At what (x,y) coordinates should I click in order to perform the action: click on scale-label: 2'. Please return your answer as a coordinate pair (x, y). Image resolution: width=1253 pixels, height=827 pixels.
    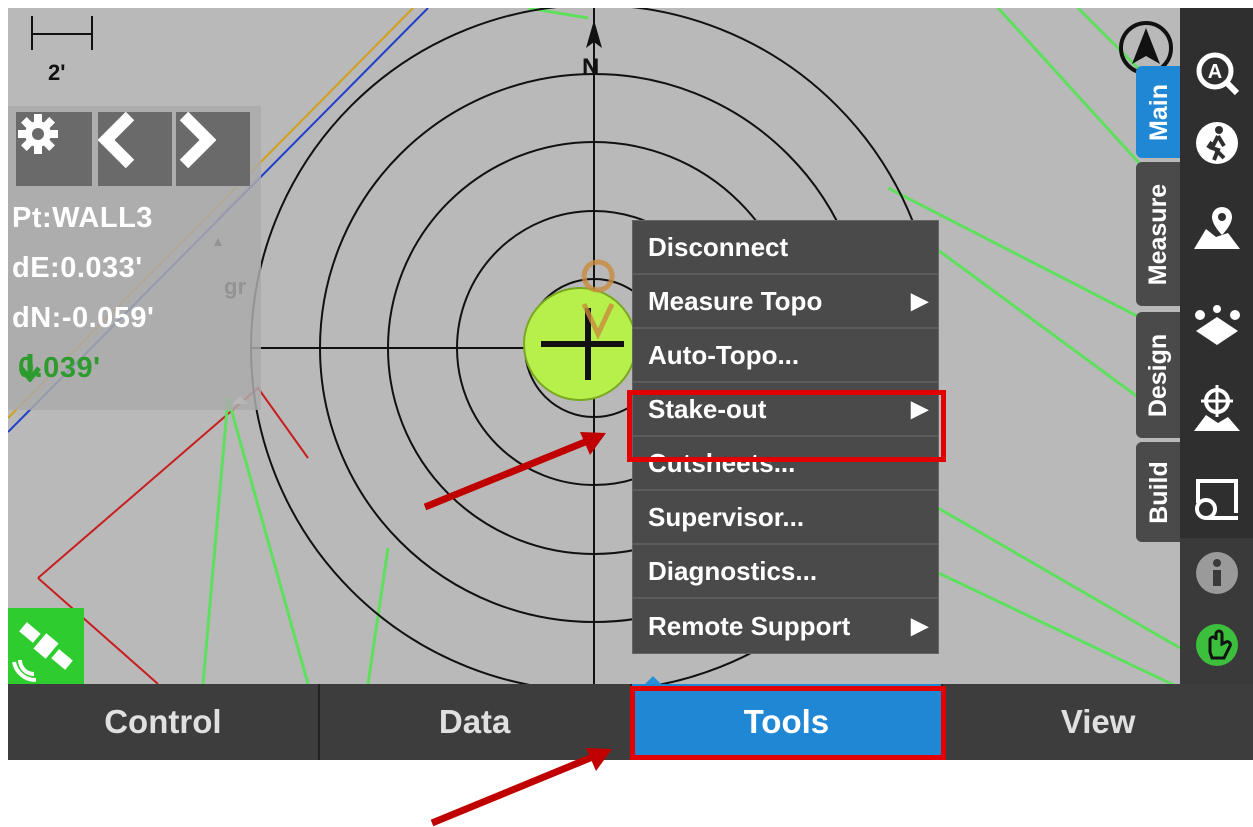
    Looking at the image, I should click on (57, 72).